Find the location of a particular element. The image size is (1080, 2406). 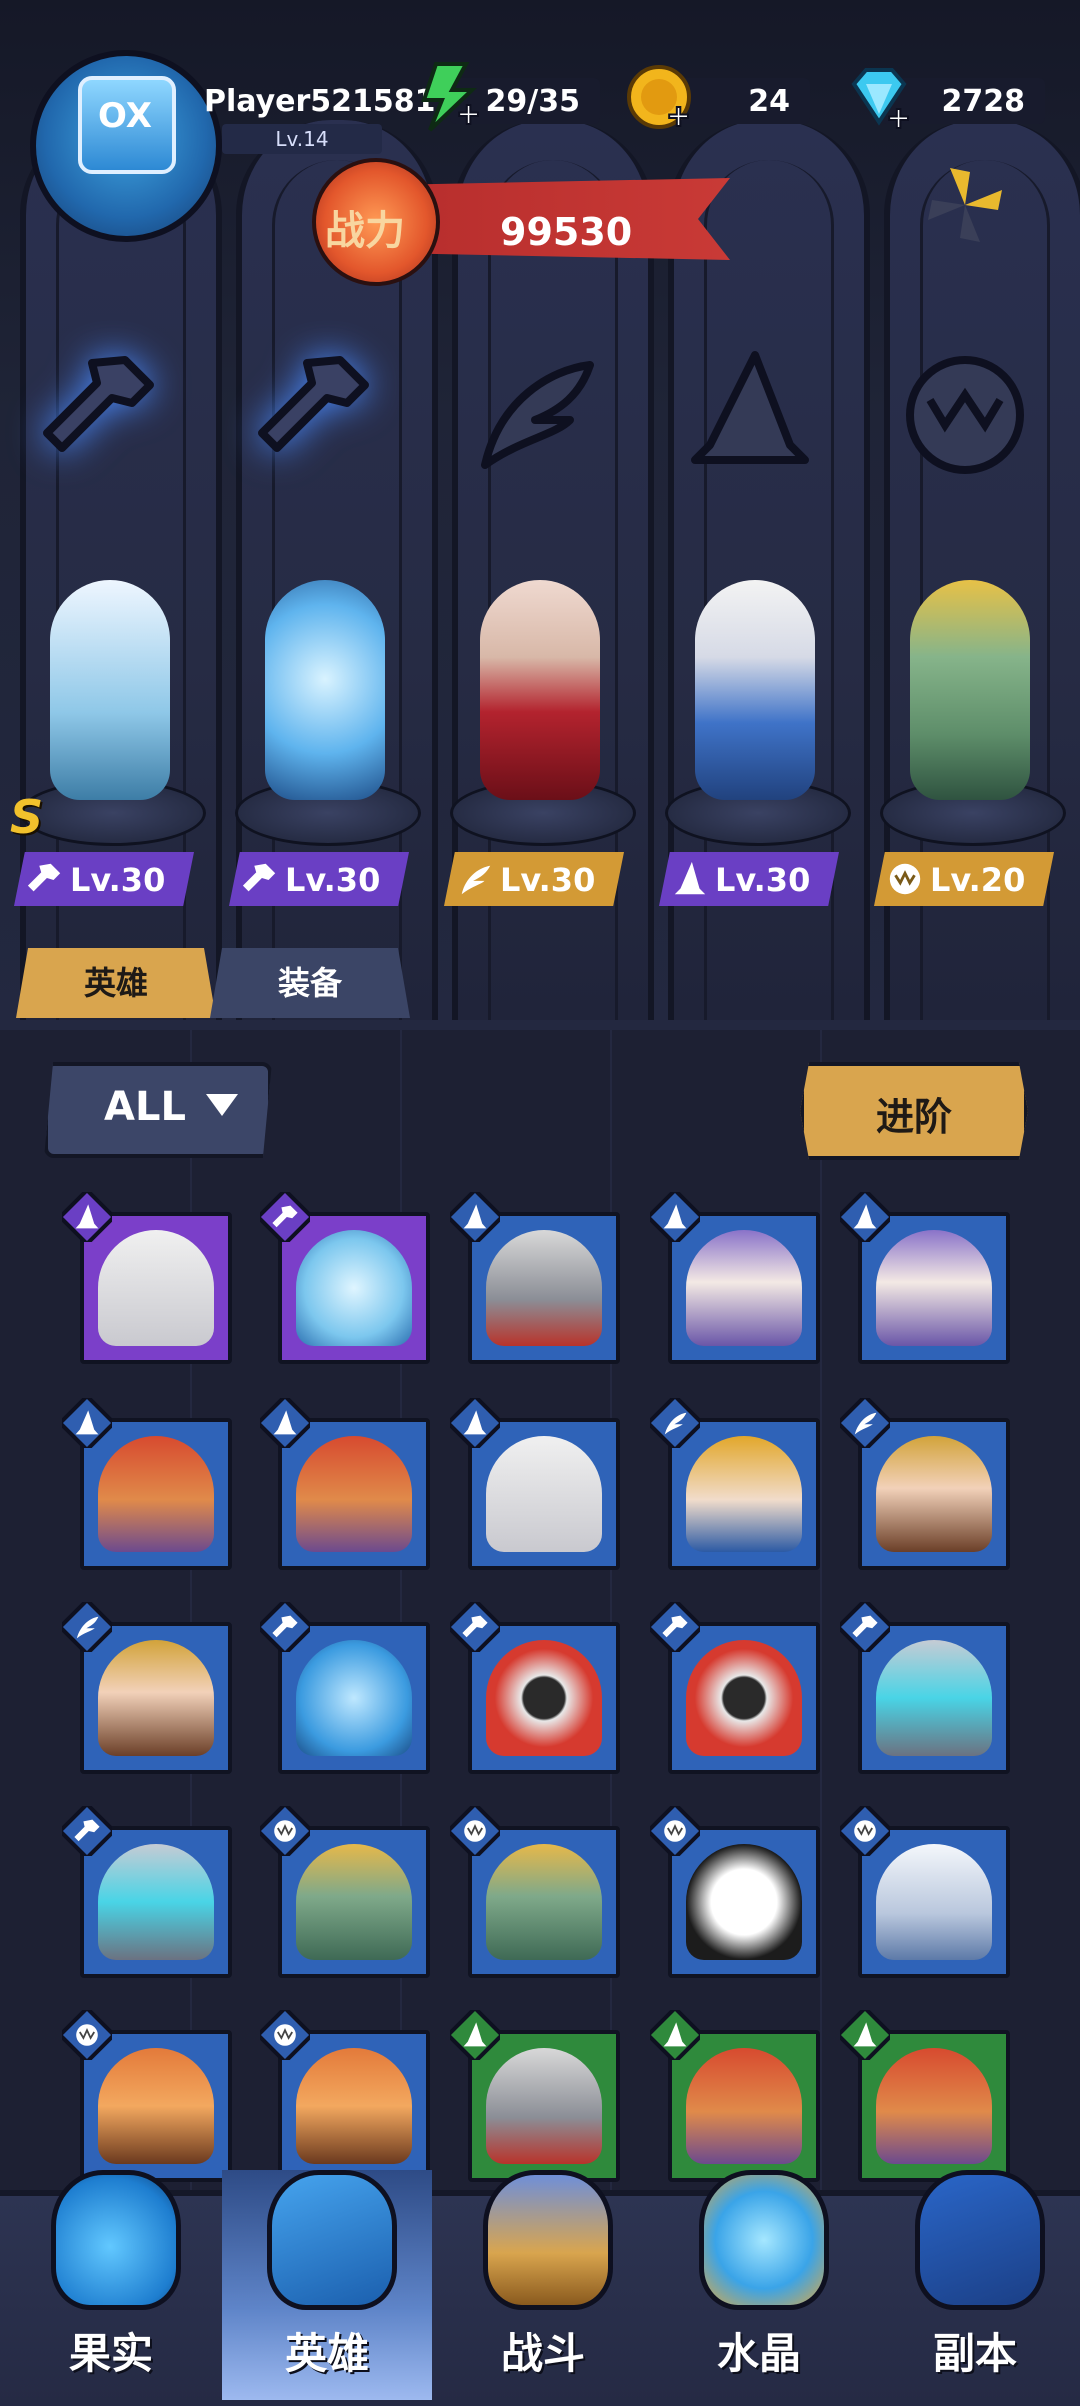

nav-battle: 战斗 is located at coordinates (543, 2285).